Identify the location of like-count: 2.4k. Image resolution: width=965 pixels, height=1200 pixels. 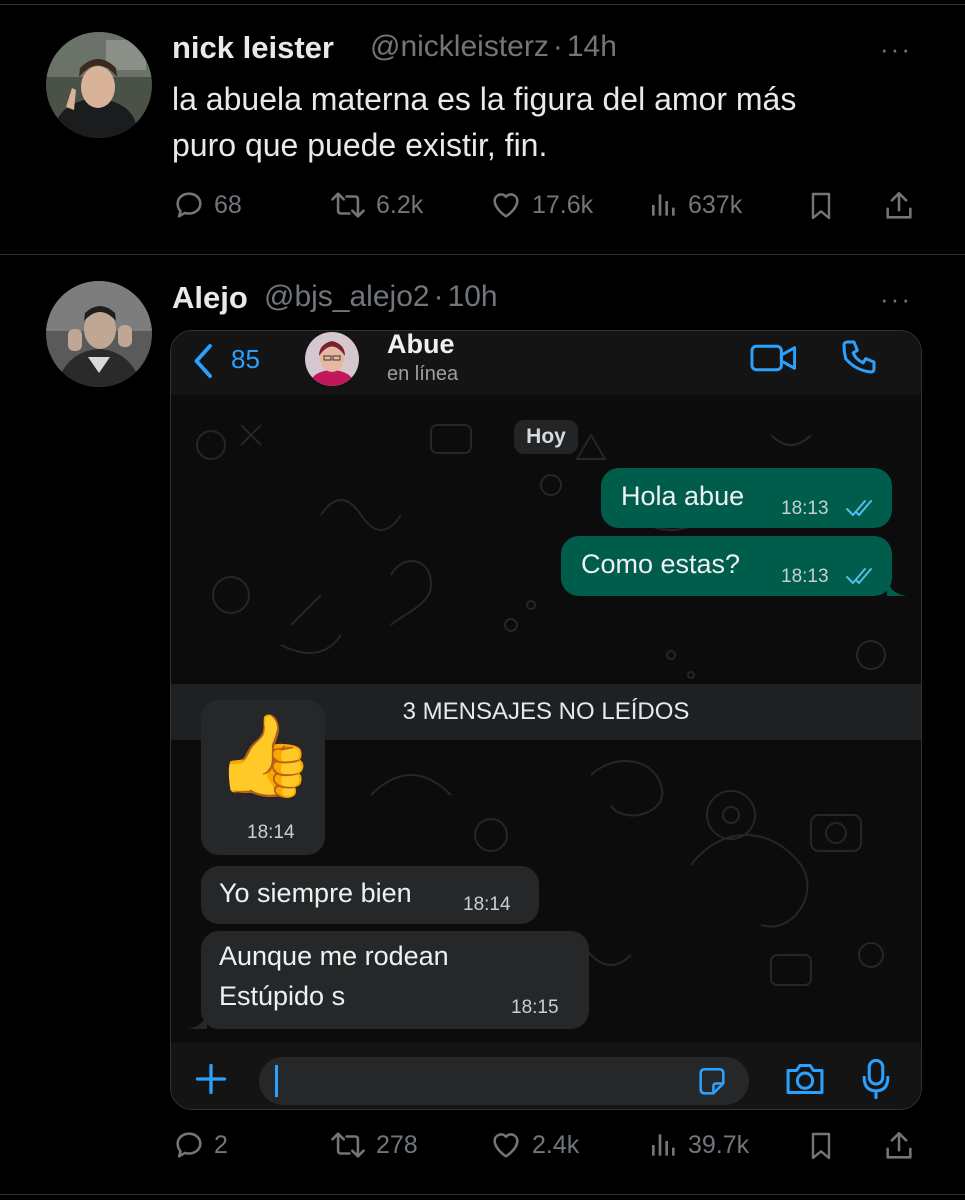
(556, 1144).